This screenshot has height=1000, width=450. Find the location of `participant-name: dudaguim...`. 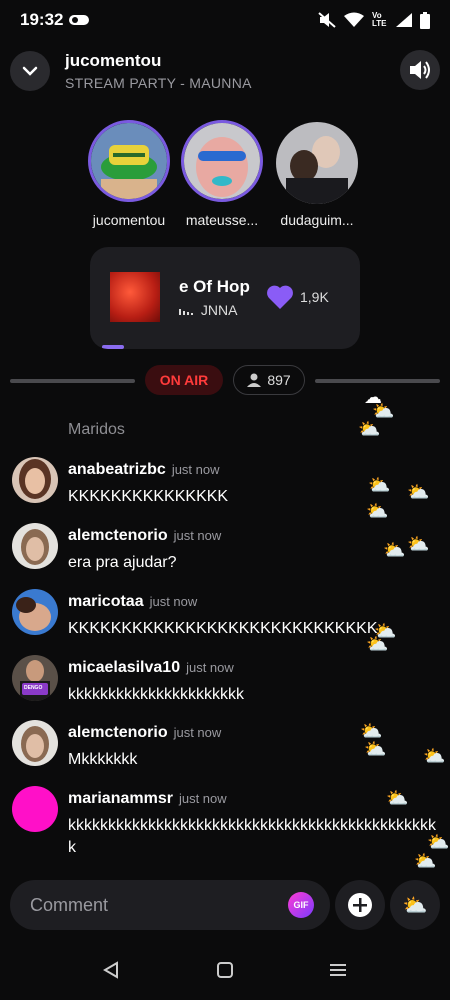

participant-name: dudaguim... is located at coordinates (317, 220).